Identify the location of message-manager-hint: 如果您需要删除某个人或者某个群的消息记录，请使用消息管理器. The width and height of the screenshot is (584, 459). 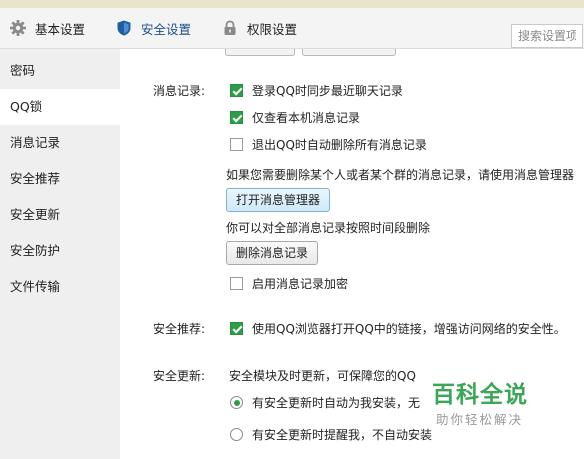
(400, 175).